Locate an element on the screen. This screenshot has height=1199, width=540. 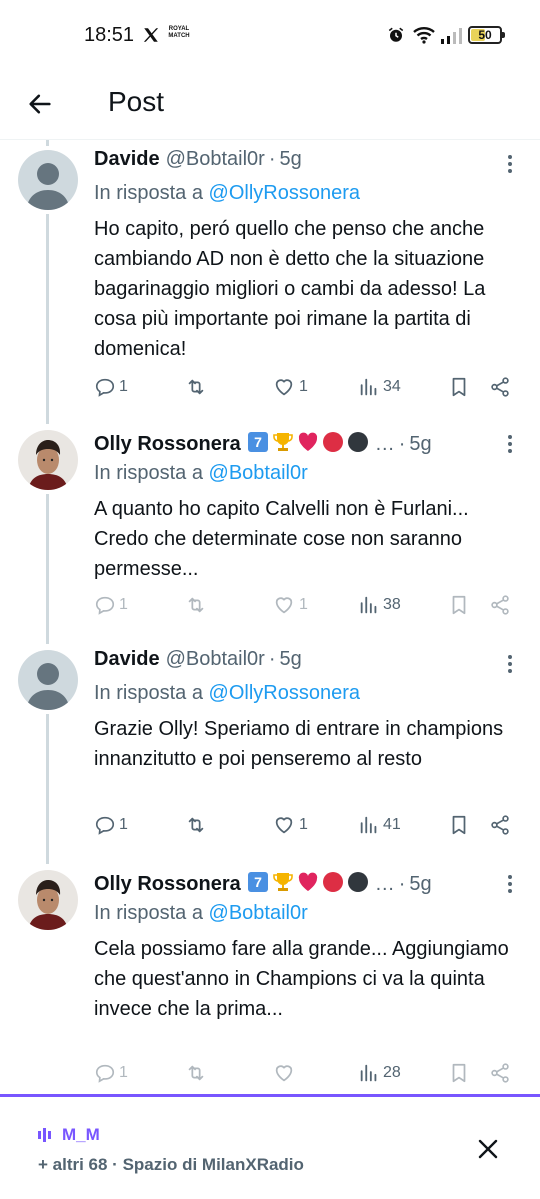
share-icon is located at coordinates (500, 825).